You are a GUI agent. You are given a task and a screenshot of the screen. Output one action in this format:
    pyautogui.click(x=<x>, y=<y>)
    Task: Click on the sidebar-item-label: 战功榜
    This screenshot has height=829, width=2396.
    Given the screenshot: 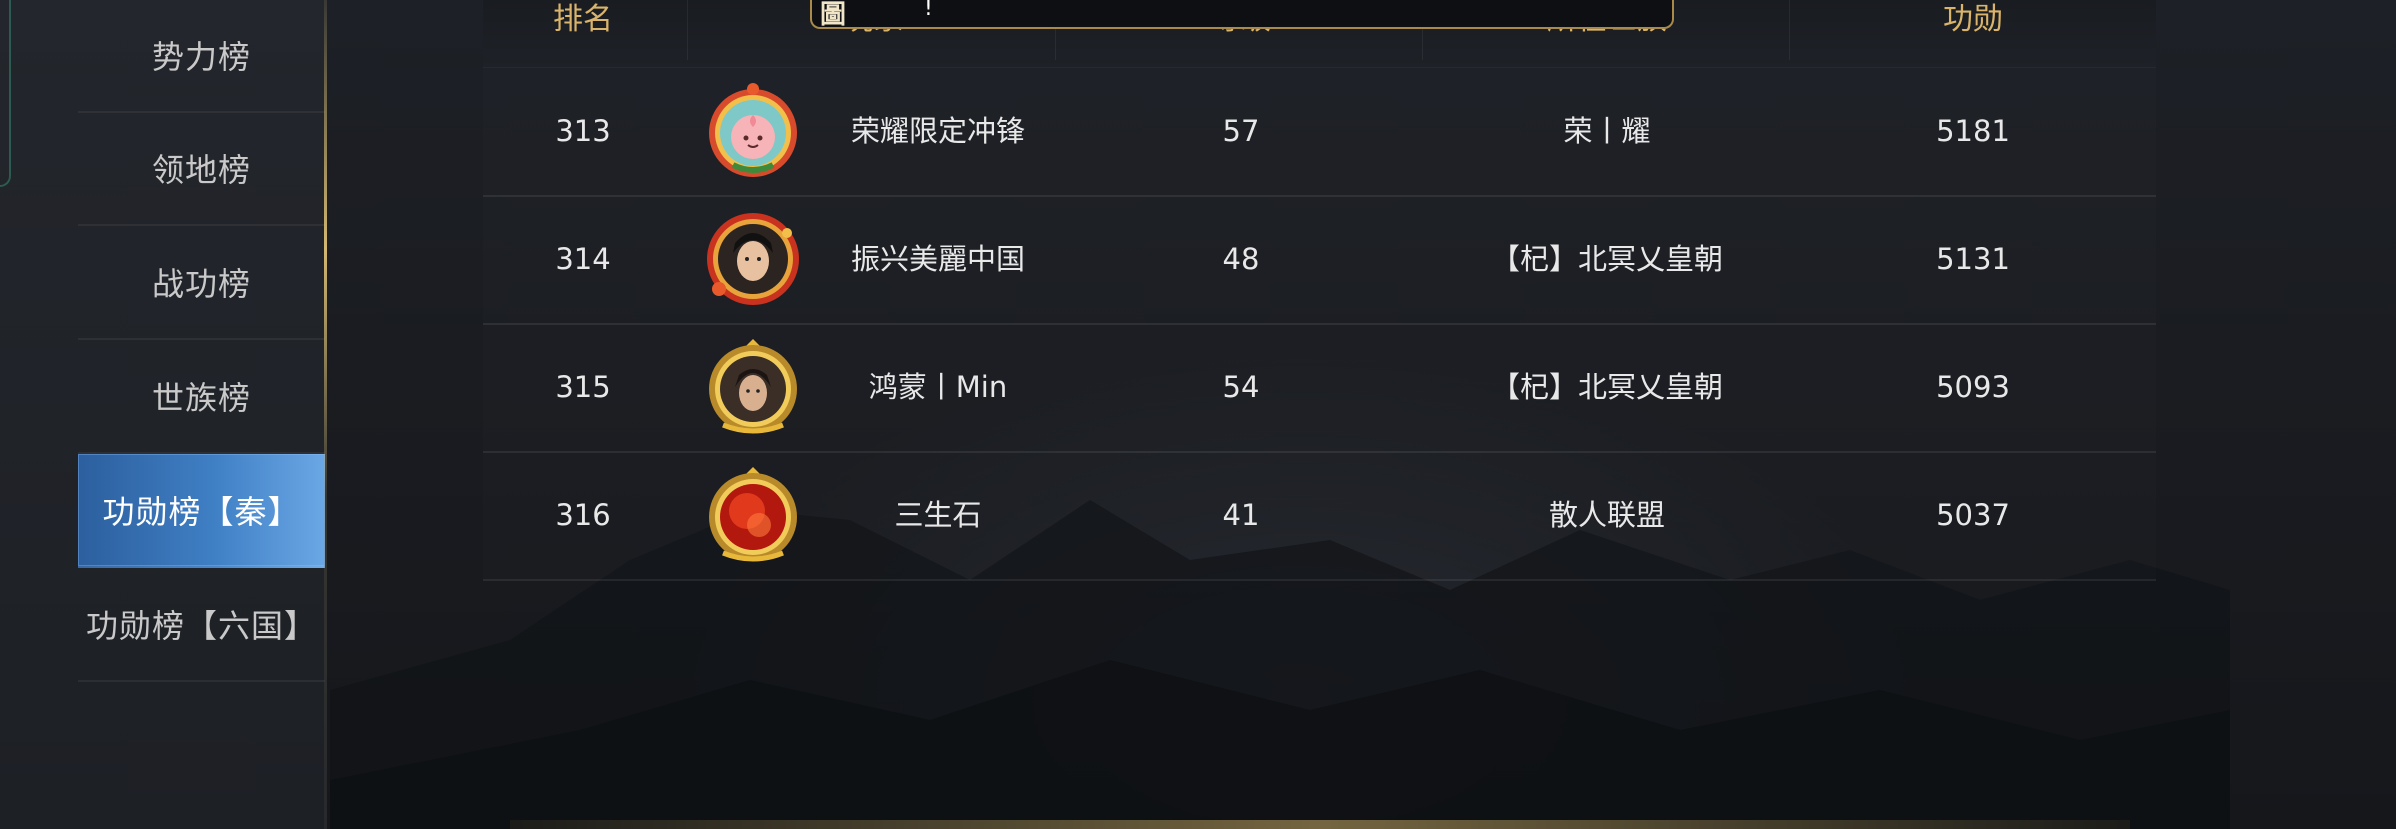 What is the action you would take?
    pyautogui.click(x=201, y=284)
    